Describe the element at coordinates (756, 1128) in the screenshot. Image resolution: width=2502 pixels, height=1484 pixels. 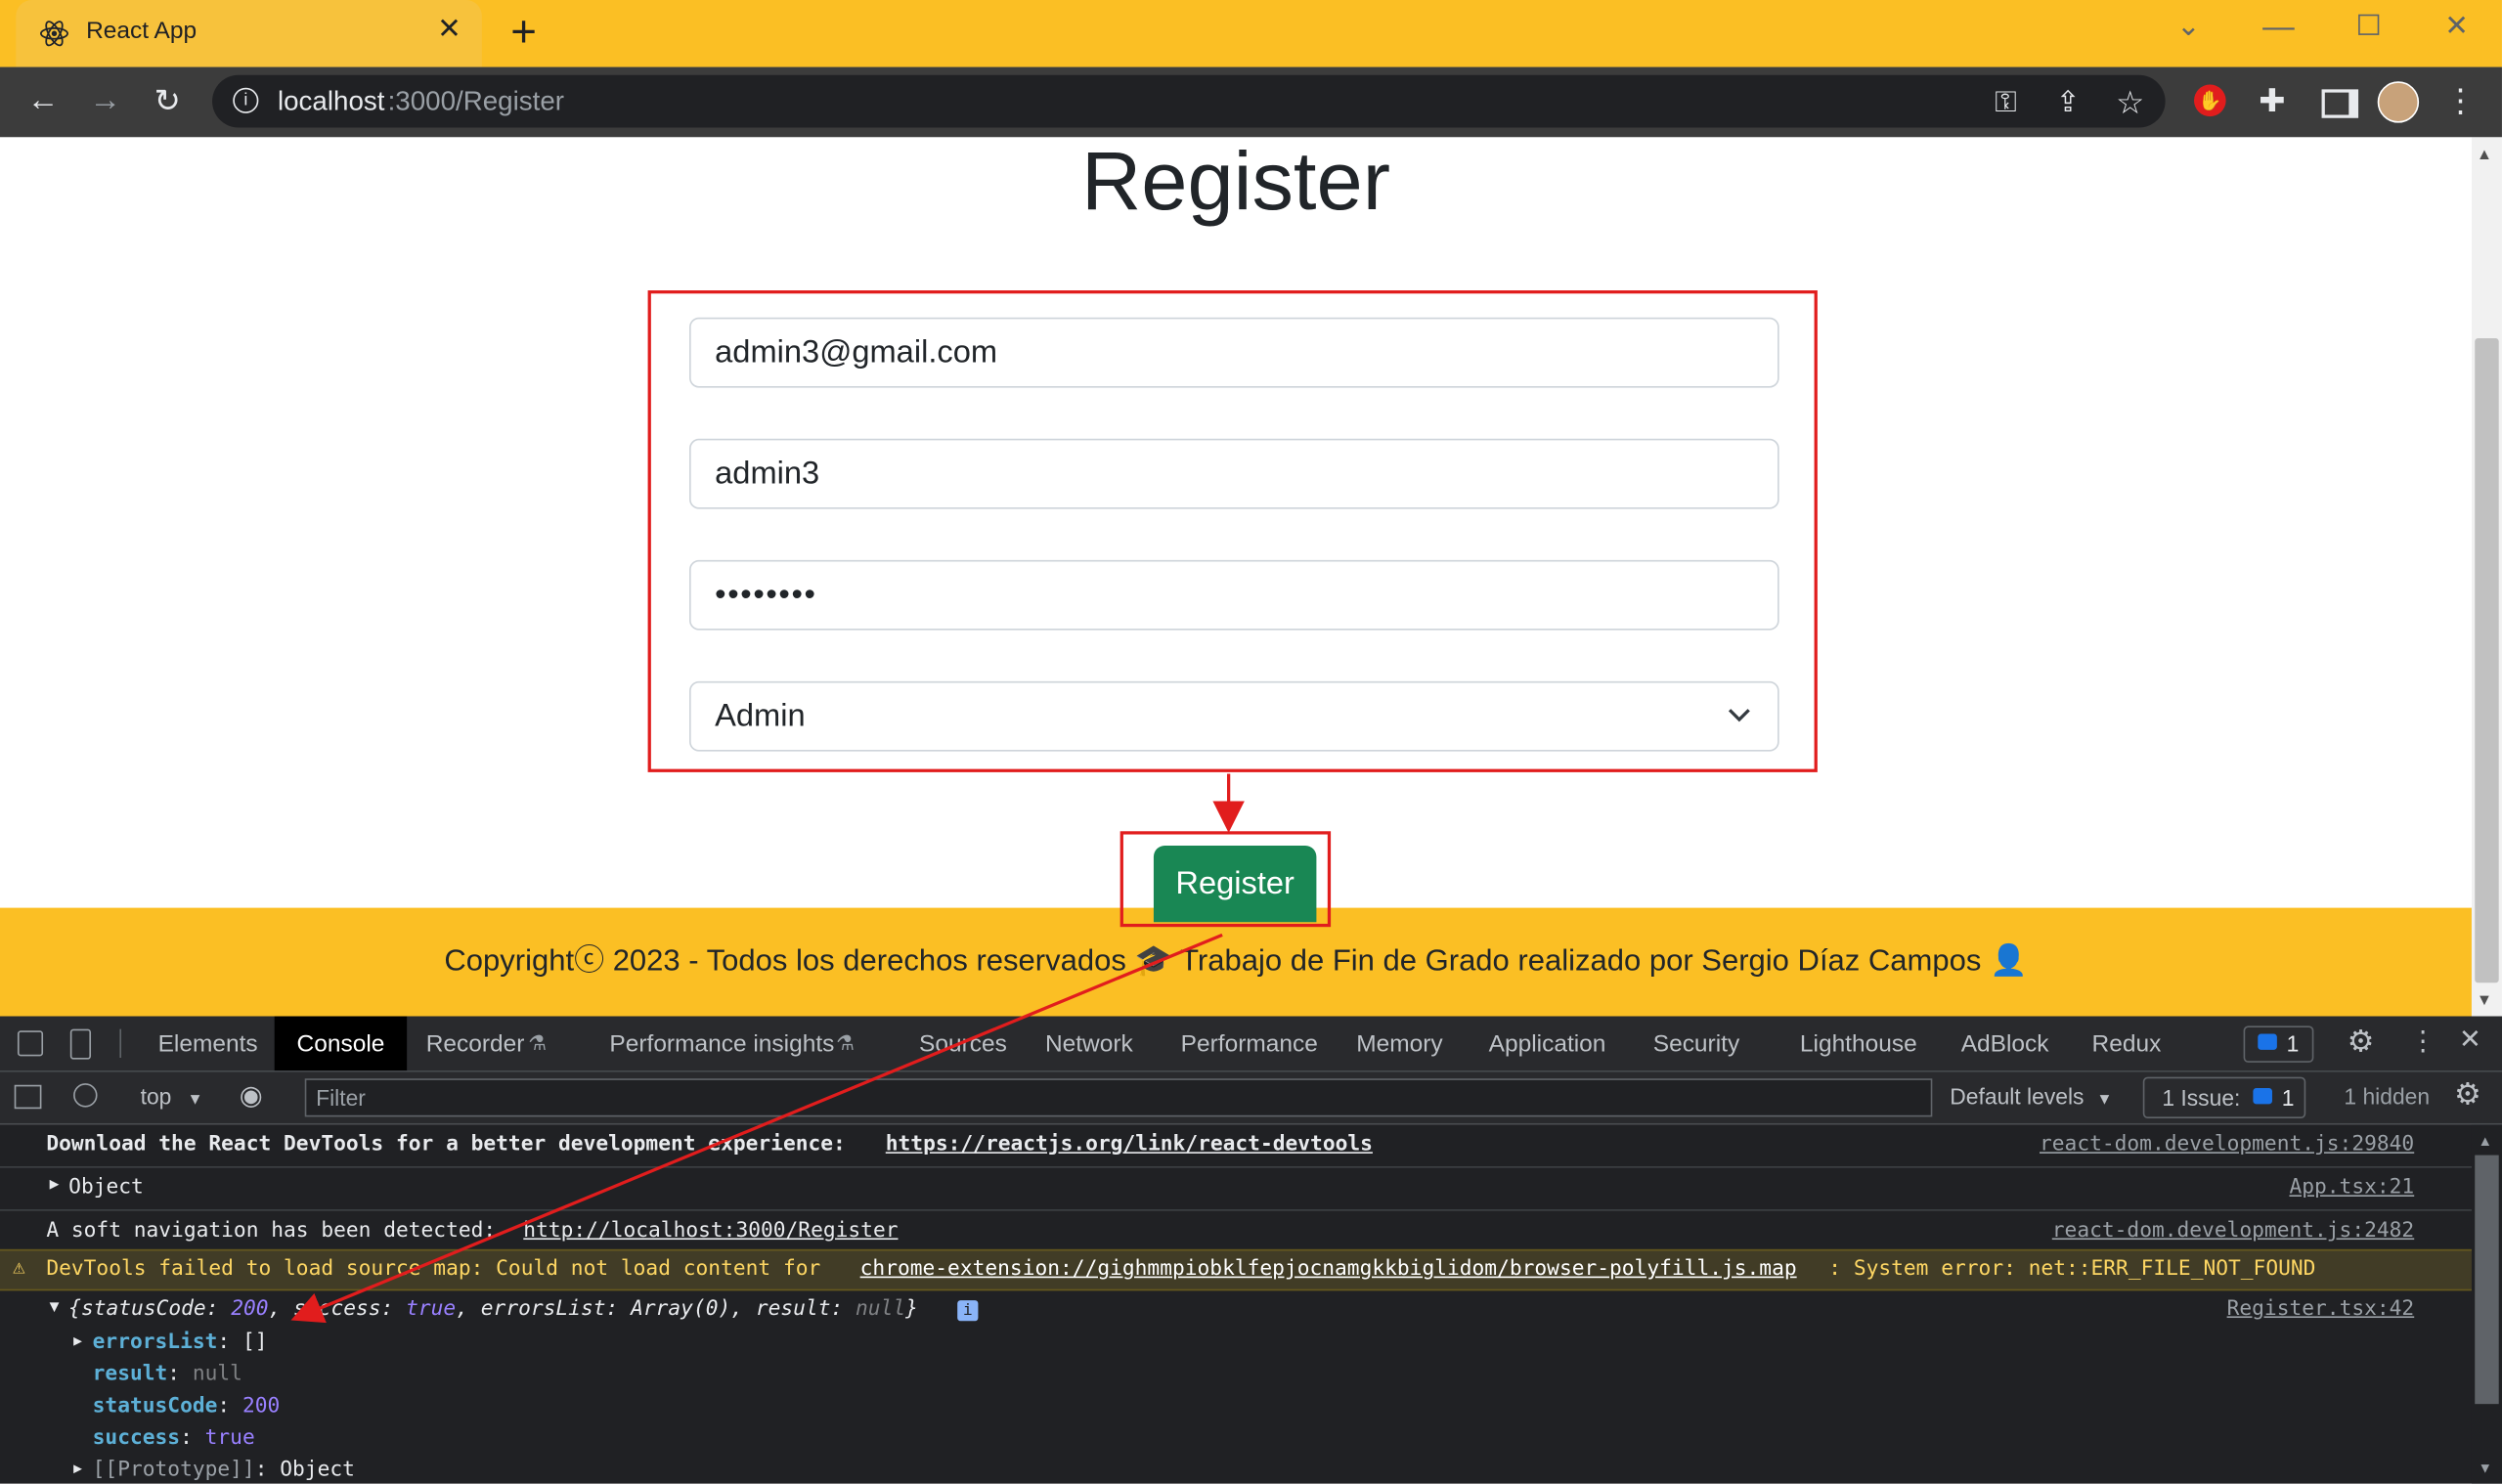
I see `button-to-console-arrow` at that location.